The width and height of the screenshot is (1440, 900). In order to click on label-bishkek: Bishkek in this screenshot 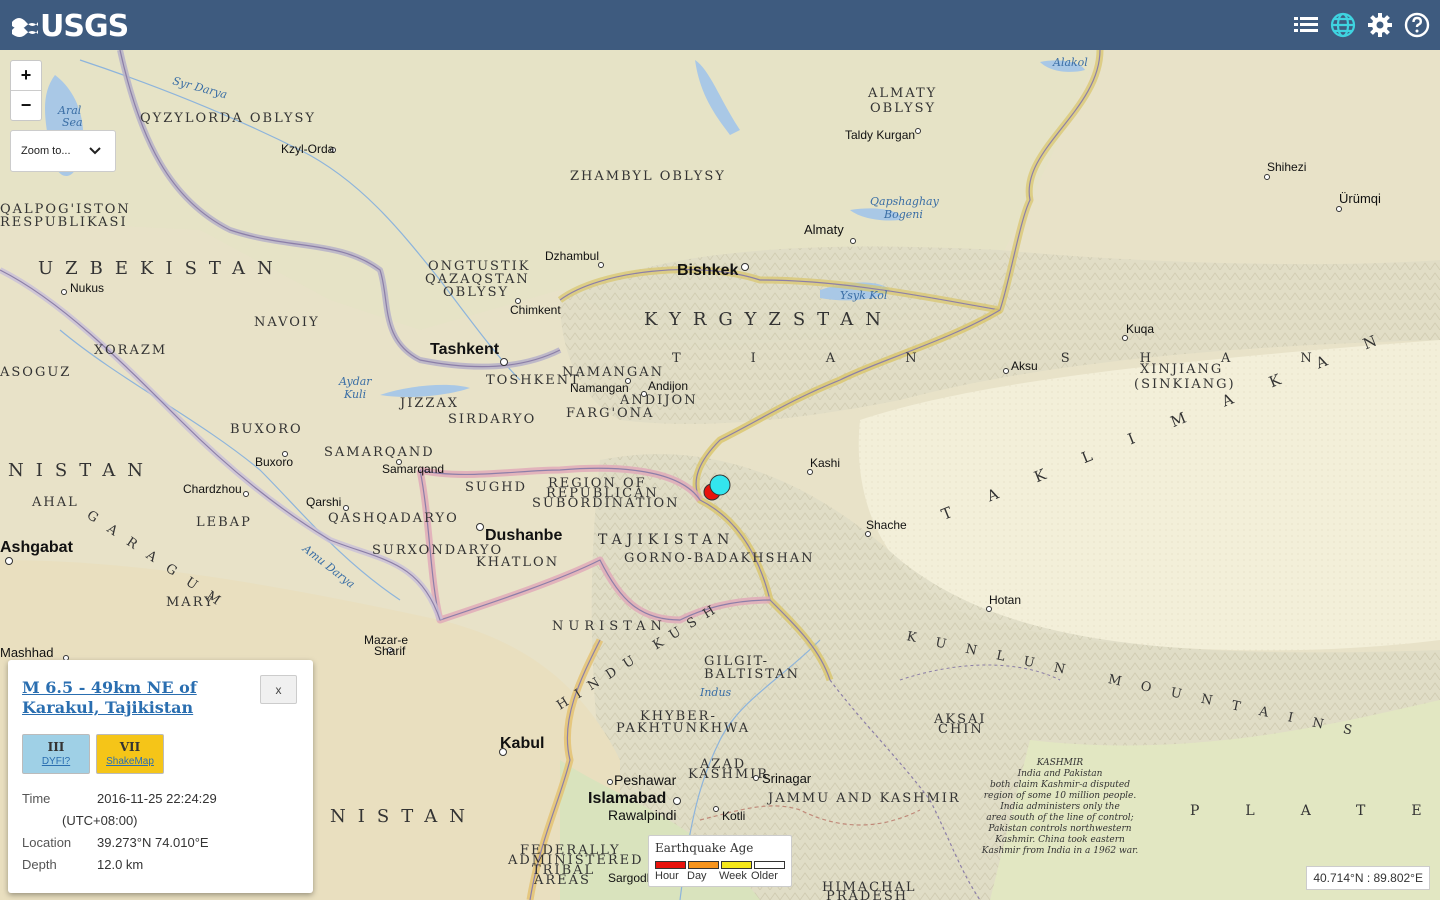, I will do `click(707, 270)`.